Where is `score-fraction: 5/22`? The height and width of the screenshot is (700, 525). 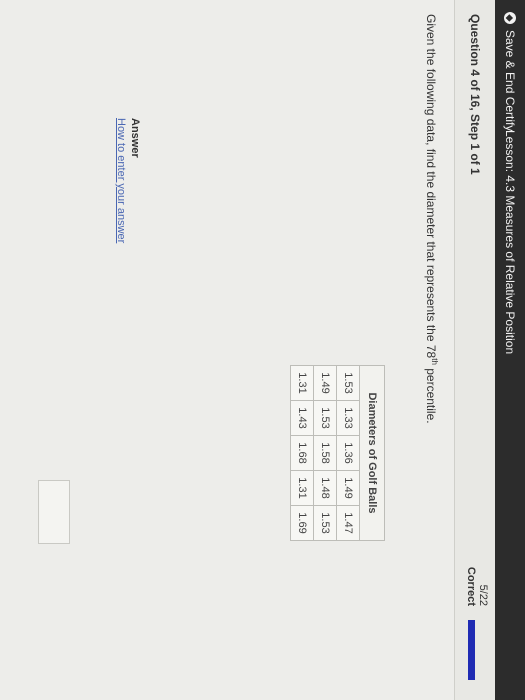 score-fraction: 5/22 is located at coordinates (483, 595).